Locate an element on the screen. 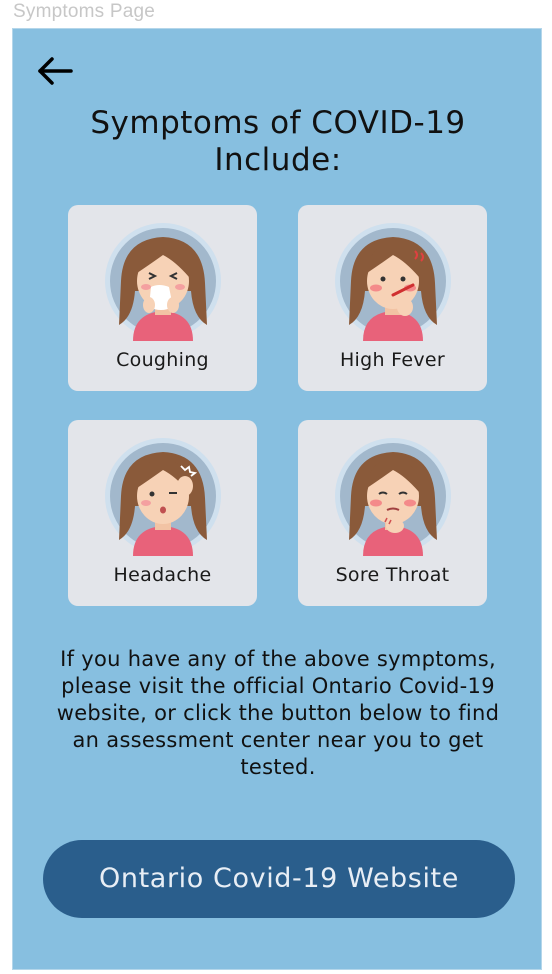 This screenshot has height=974, width=552. back-button is located at coordinates (55, 71).